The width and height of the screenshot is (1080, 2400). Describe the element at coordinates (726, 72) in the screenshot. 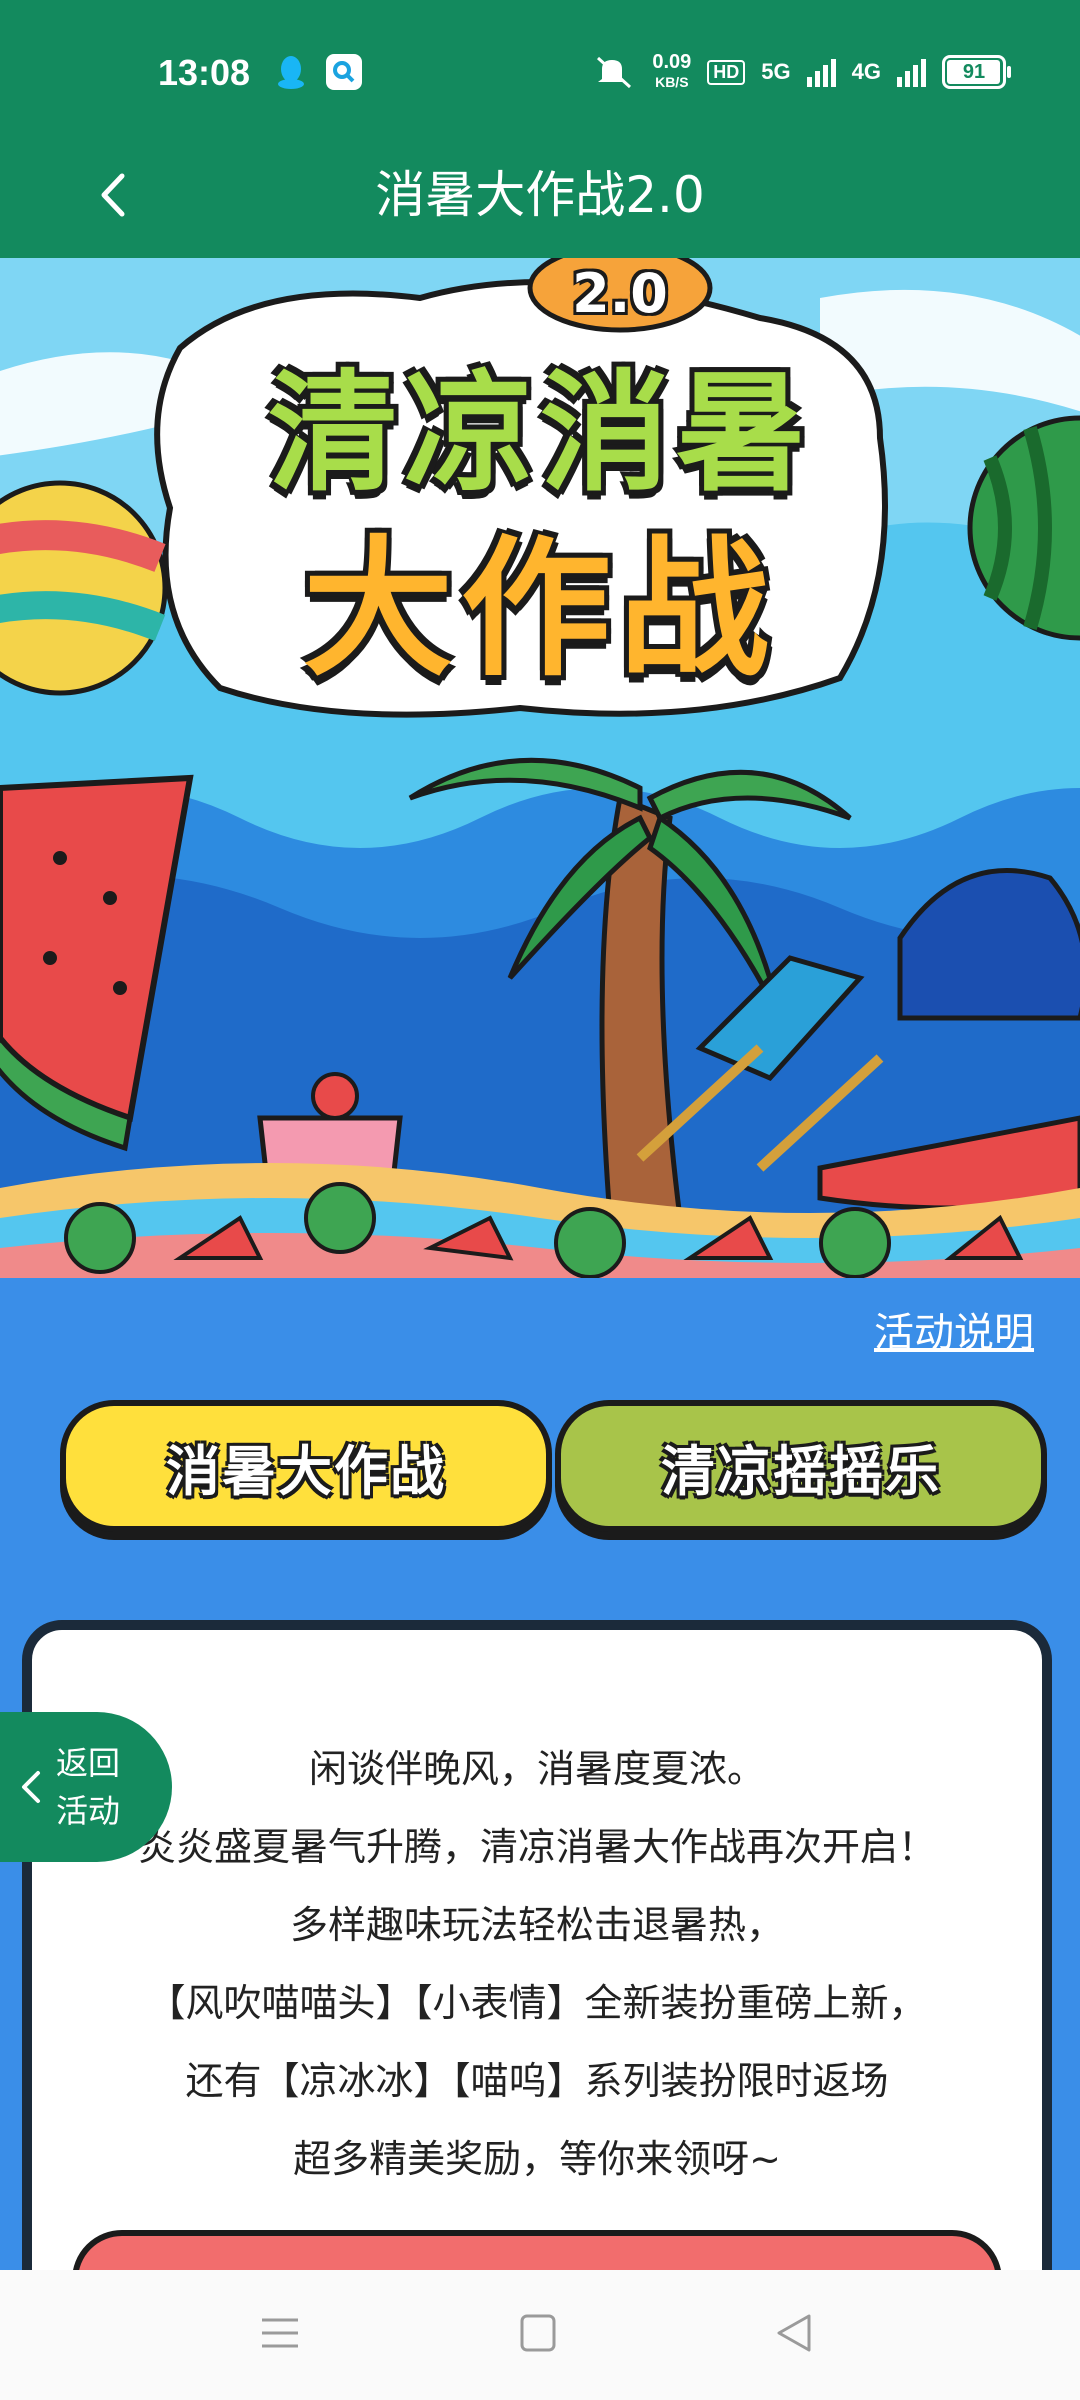

I see `hd-voice-icon: HD` at that location.